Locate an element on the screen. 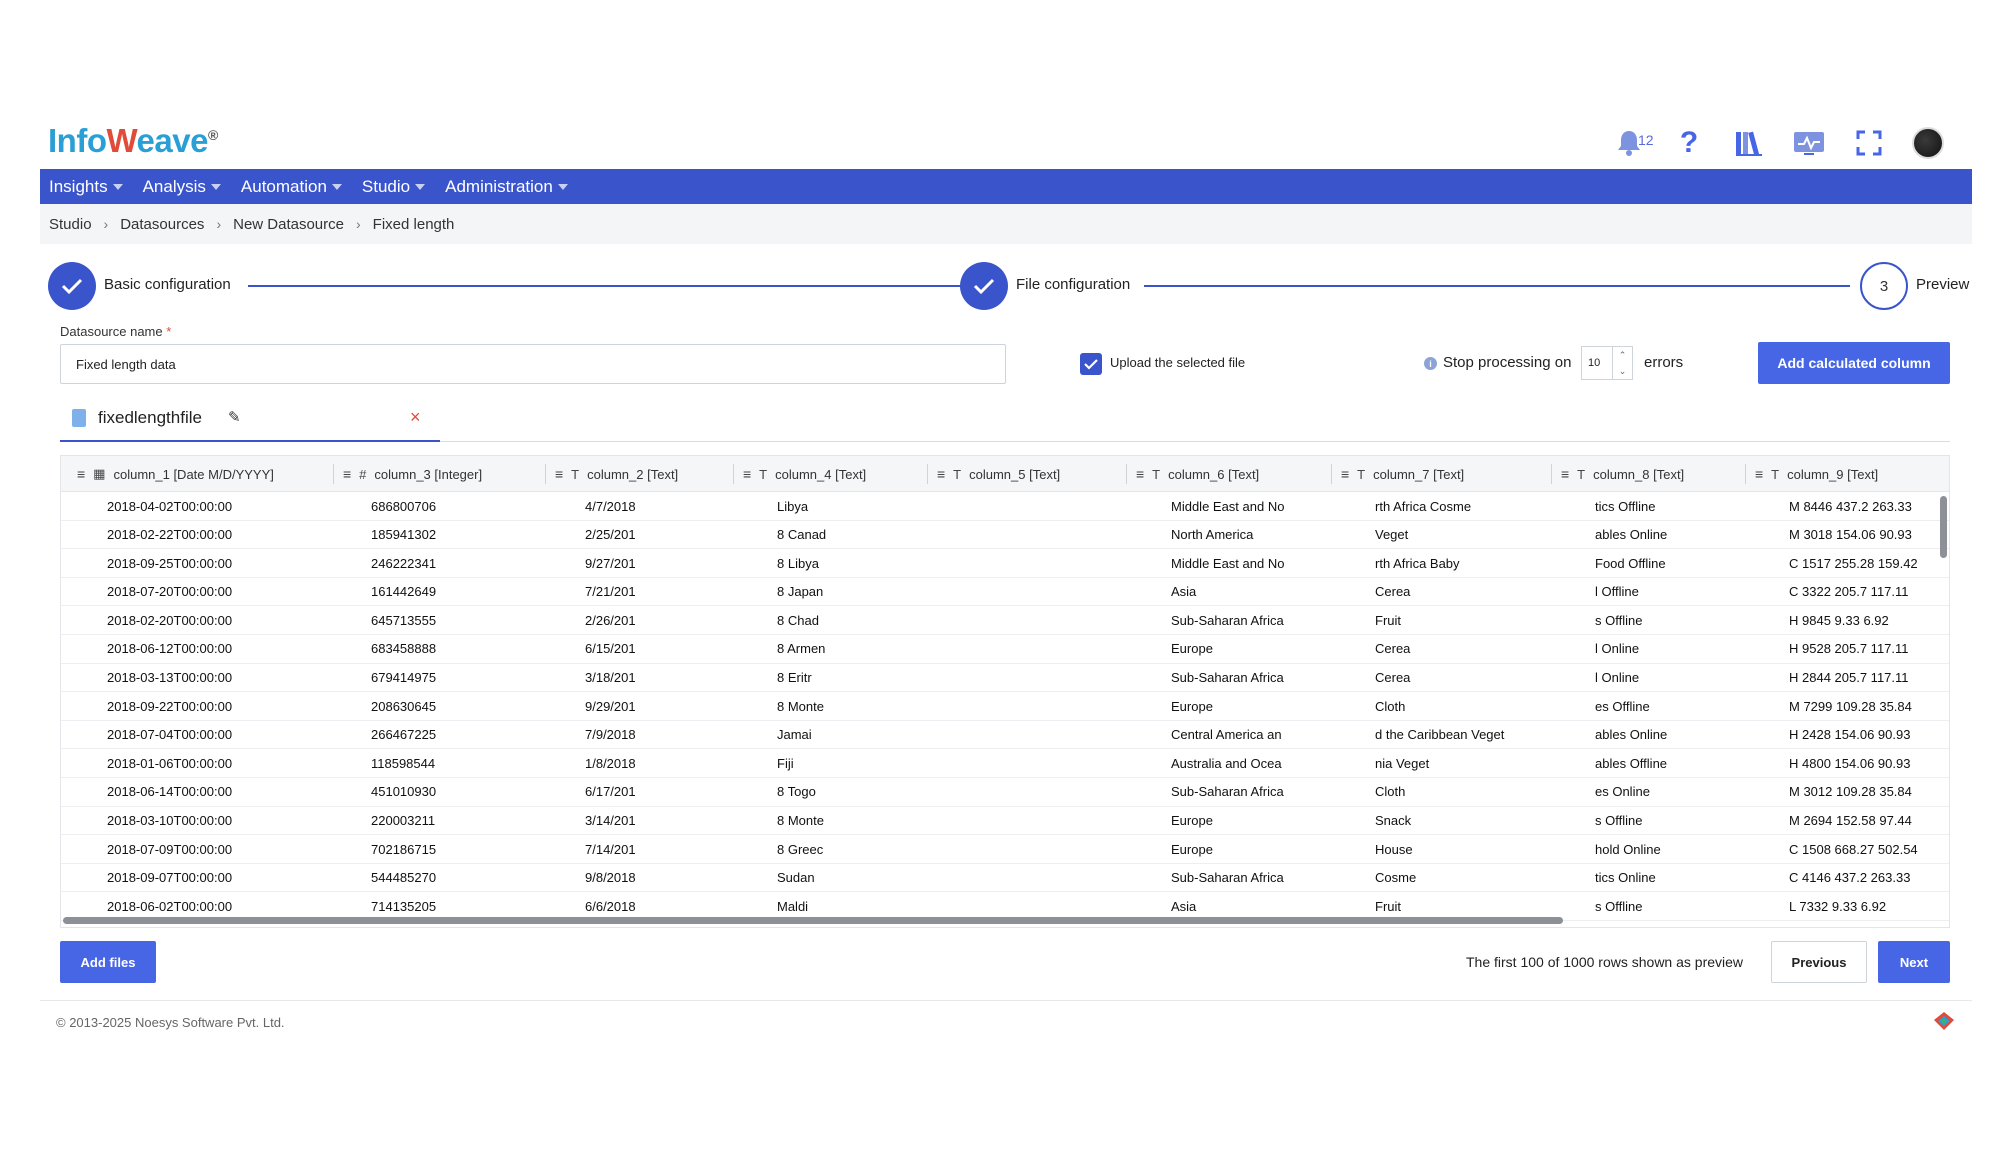  monitor-icon is located at coordinates (1809, 143).